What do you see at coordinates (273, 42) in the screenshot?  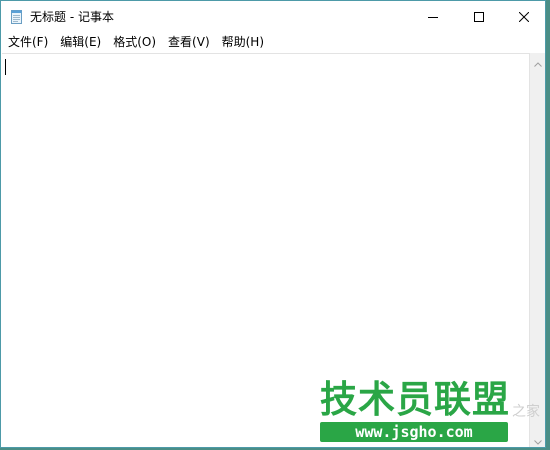 I see `menu-bar: 文件(F) 编辑(E) 格式(O) 查看(V) 帮助(H)` at bounding box center [273, 42].